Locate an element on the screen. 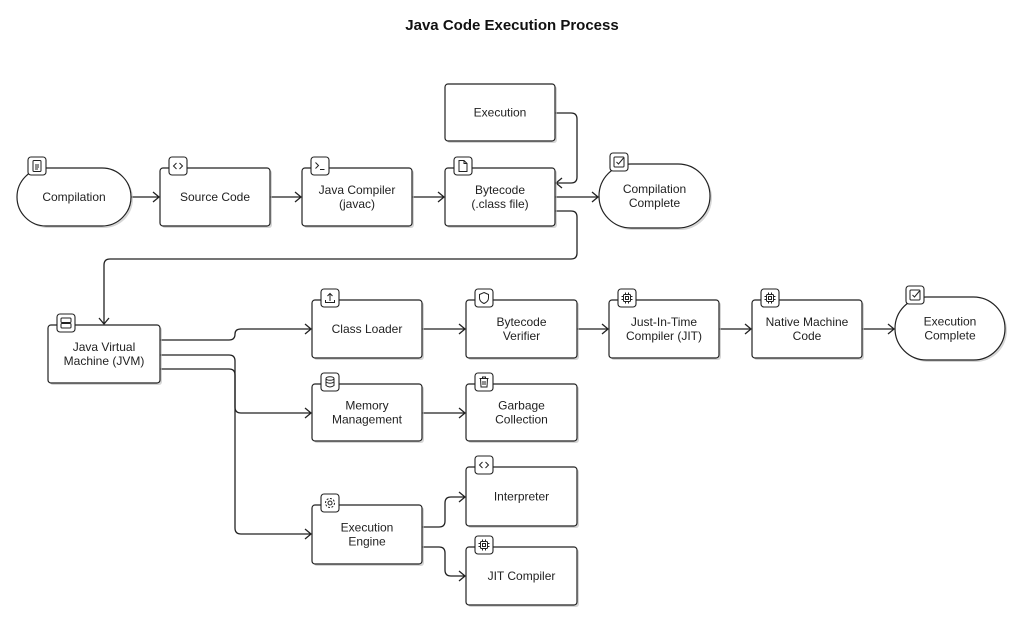 The image size is (1024, 623). upload-icon is located at coordinates (330, 298).